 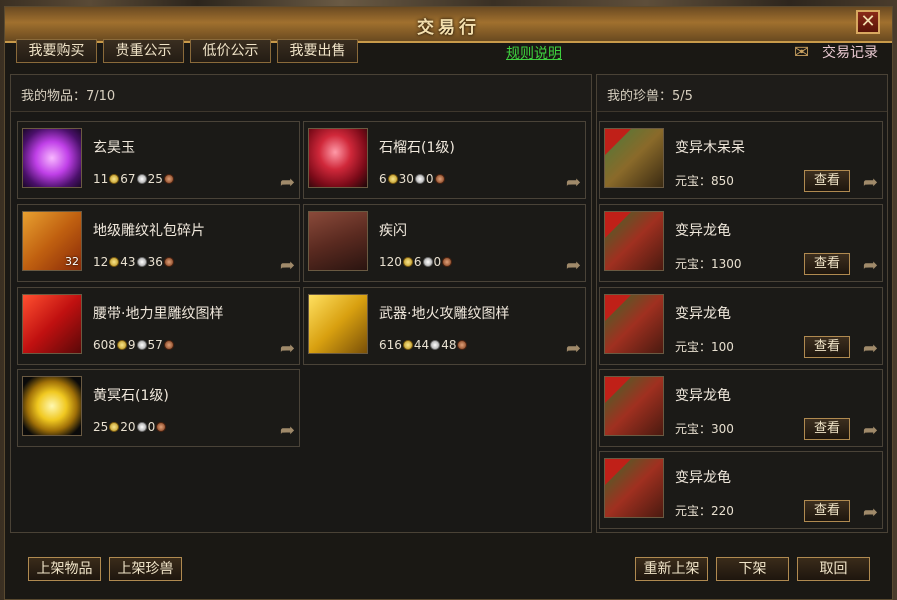 I want to click on item-card: 武器·地火攻雕纹图样 616 44 48 ➦, so click(x=444, y=326).